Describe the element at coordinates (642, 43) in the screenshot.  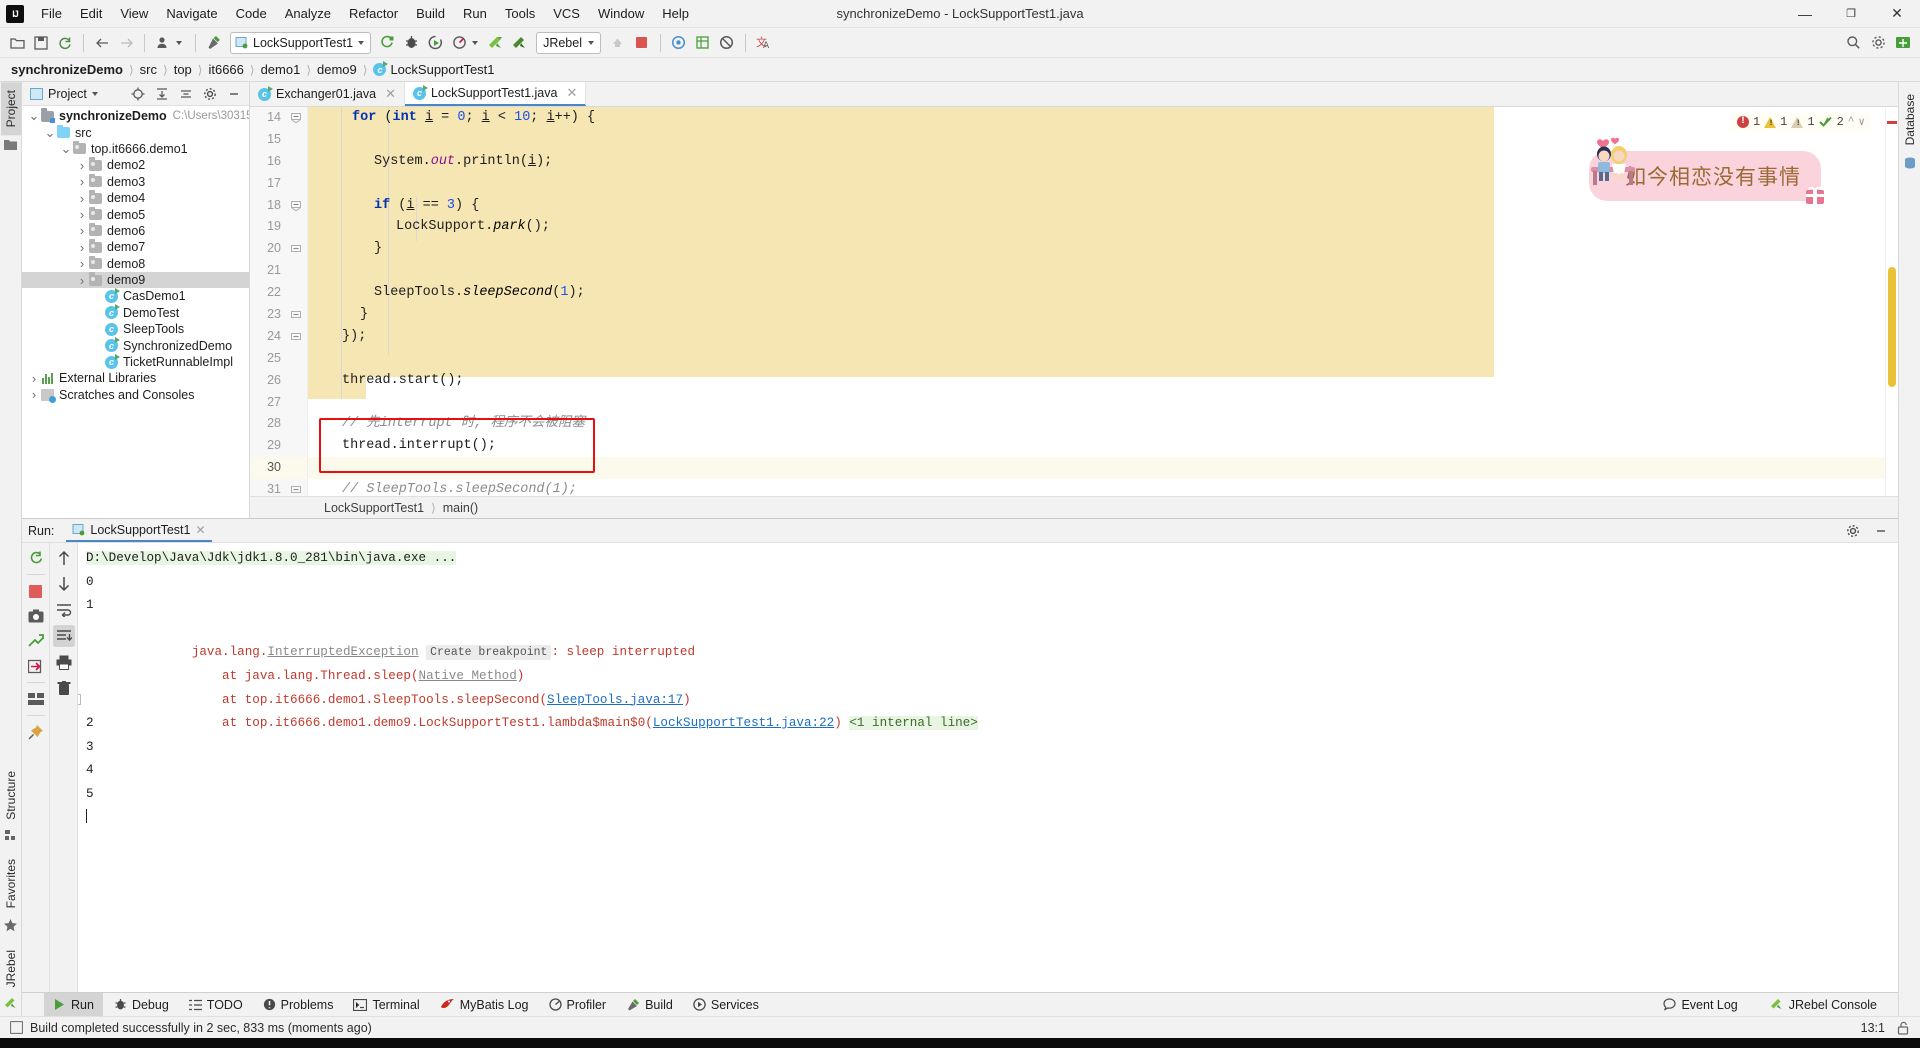
I see `stop-icon` at that location.